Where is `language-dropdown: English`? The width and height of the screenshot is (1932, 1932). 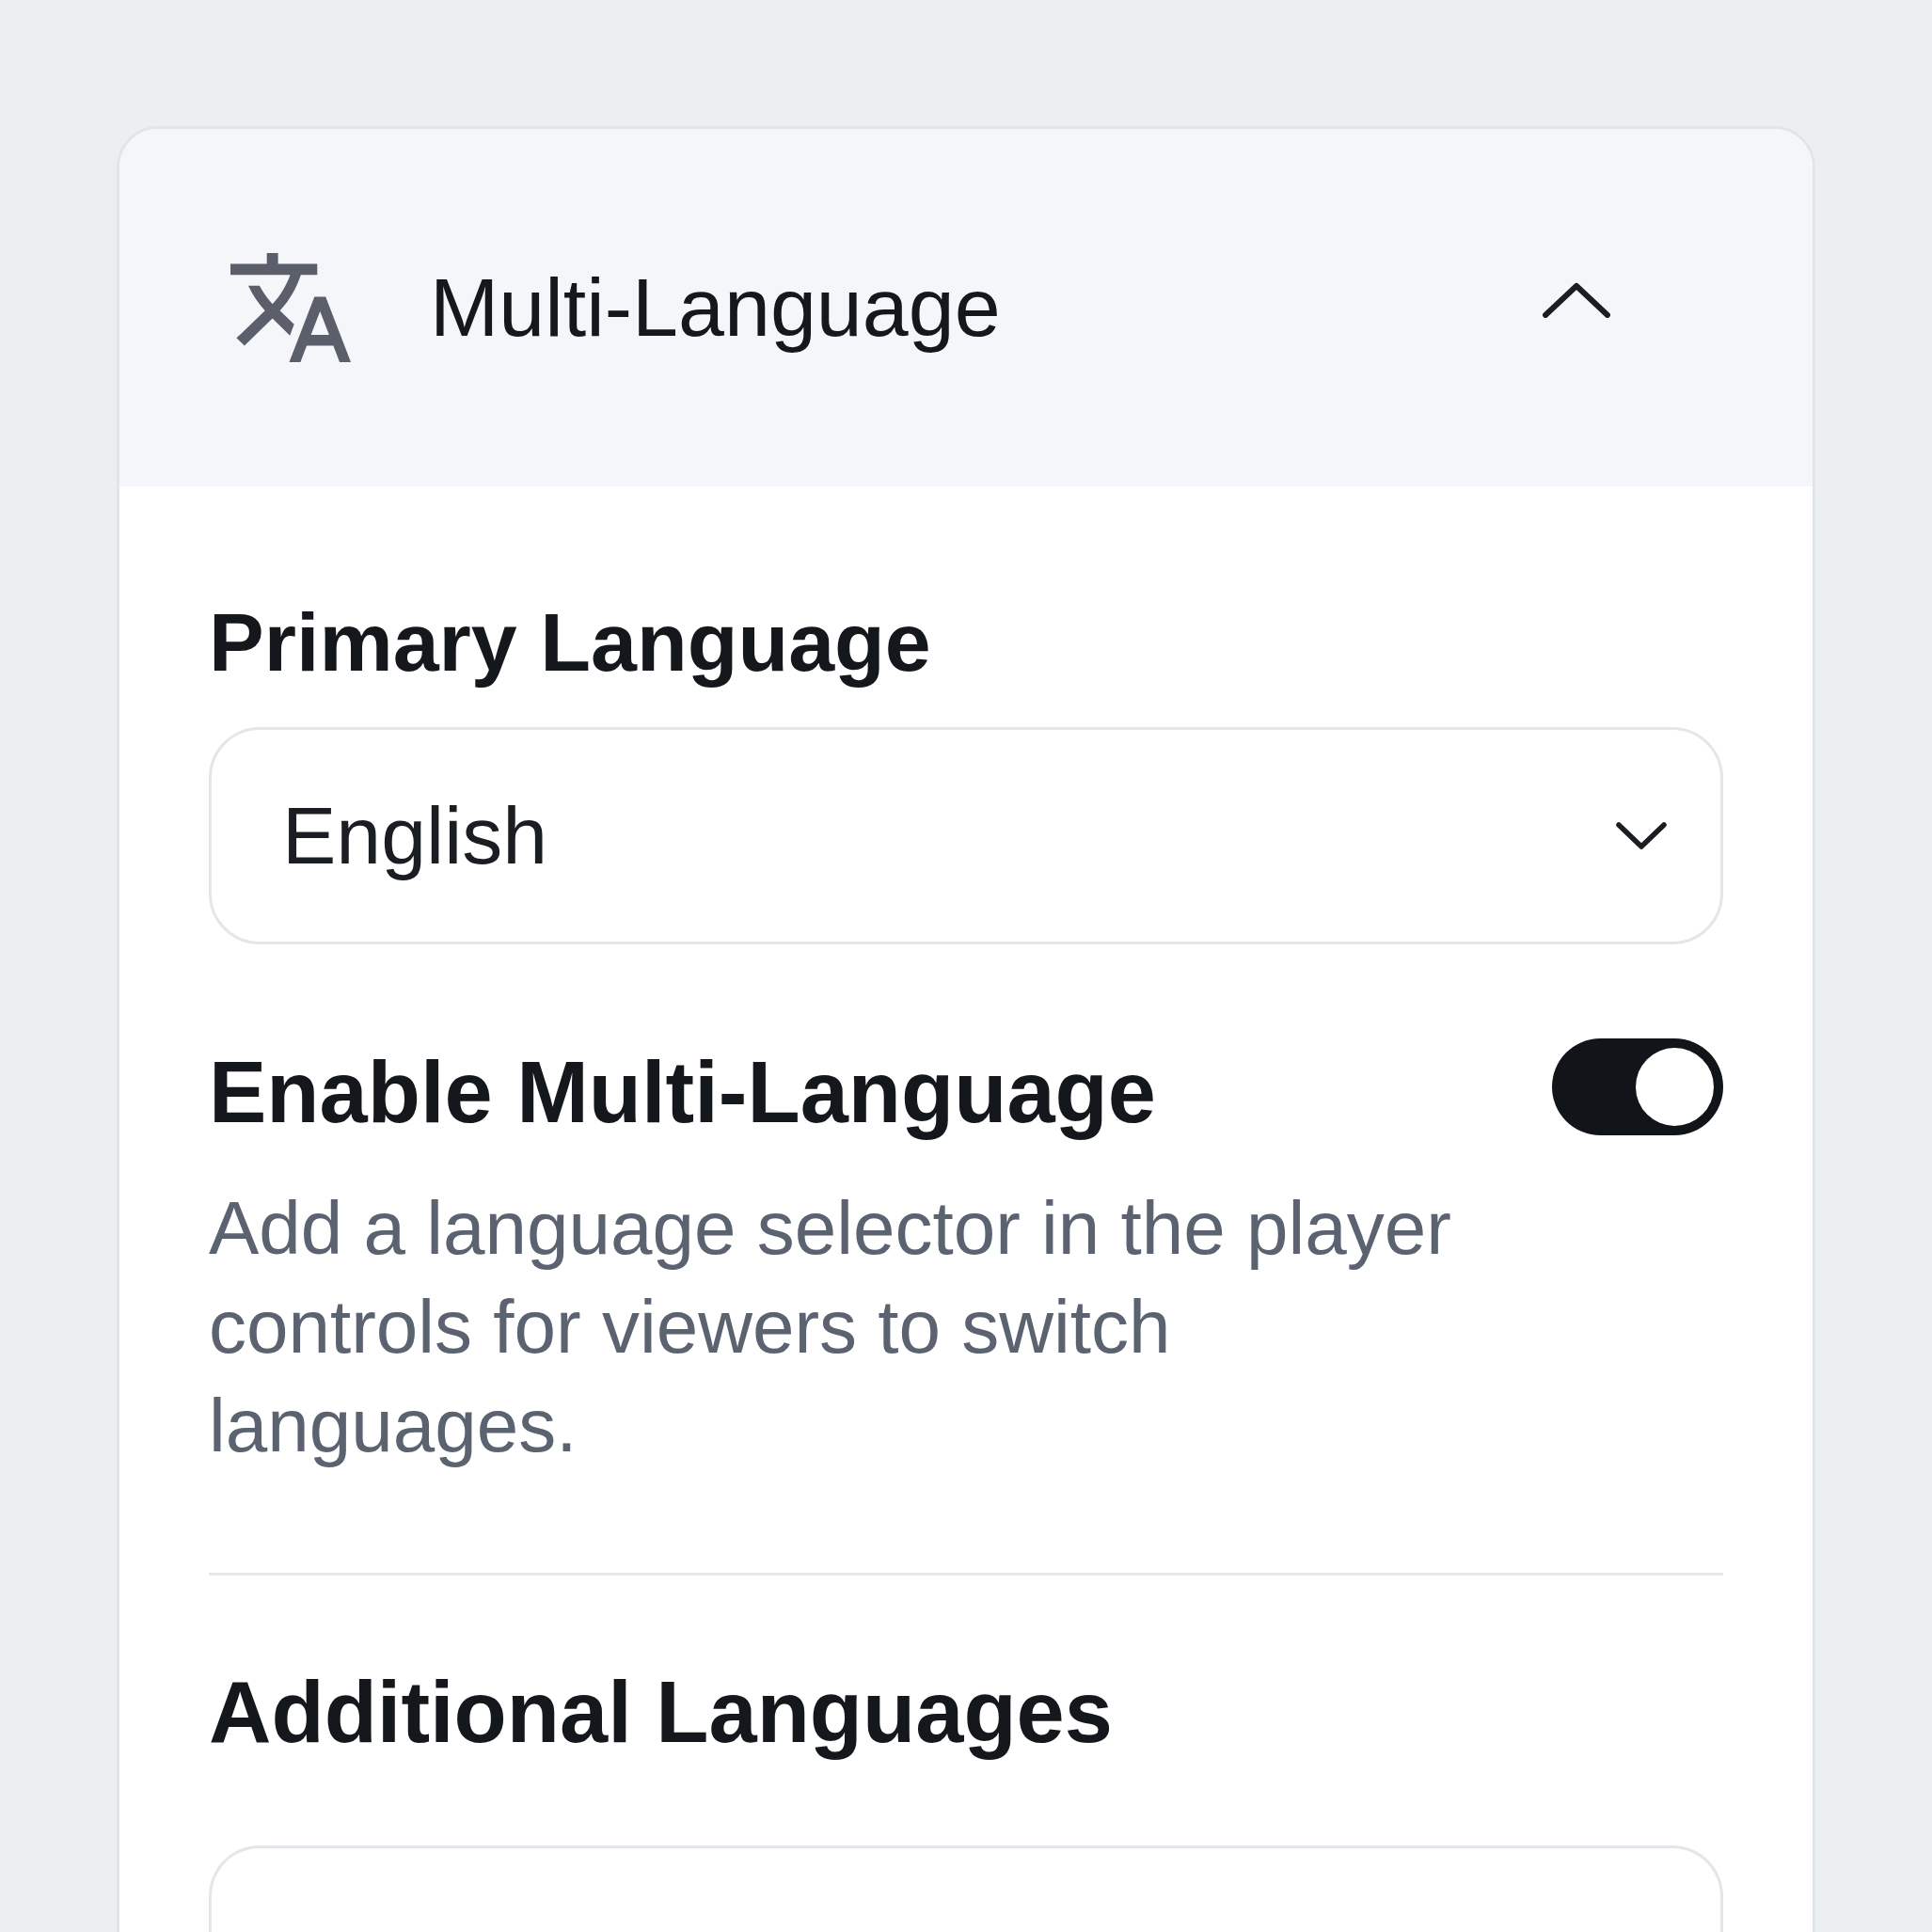 language-dropdown: English is located at coordinates (966, 835).